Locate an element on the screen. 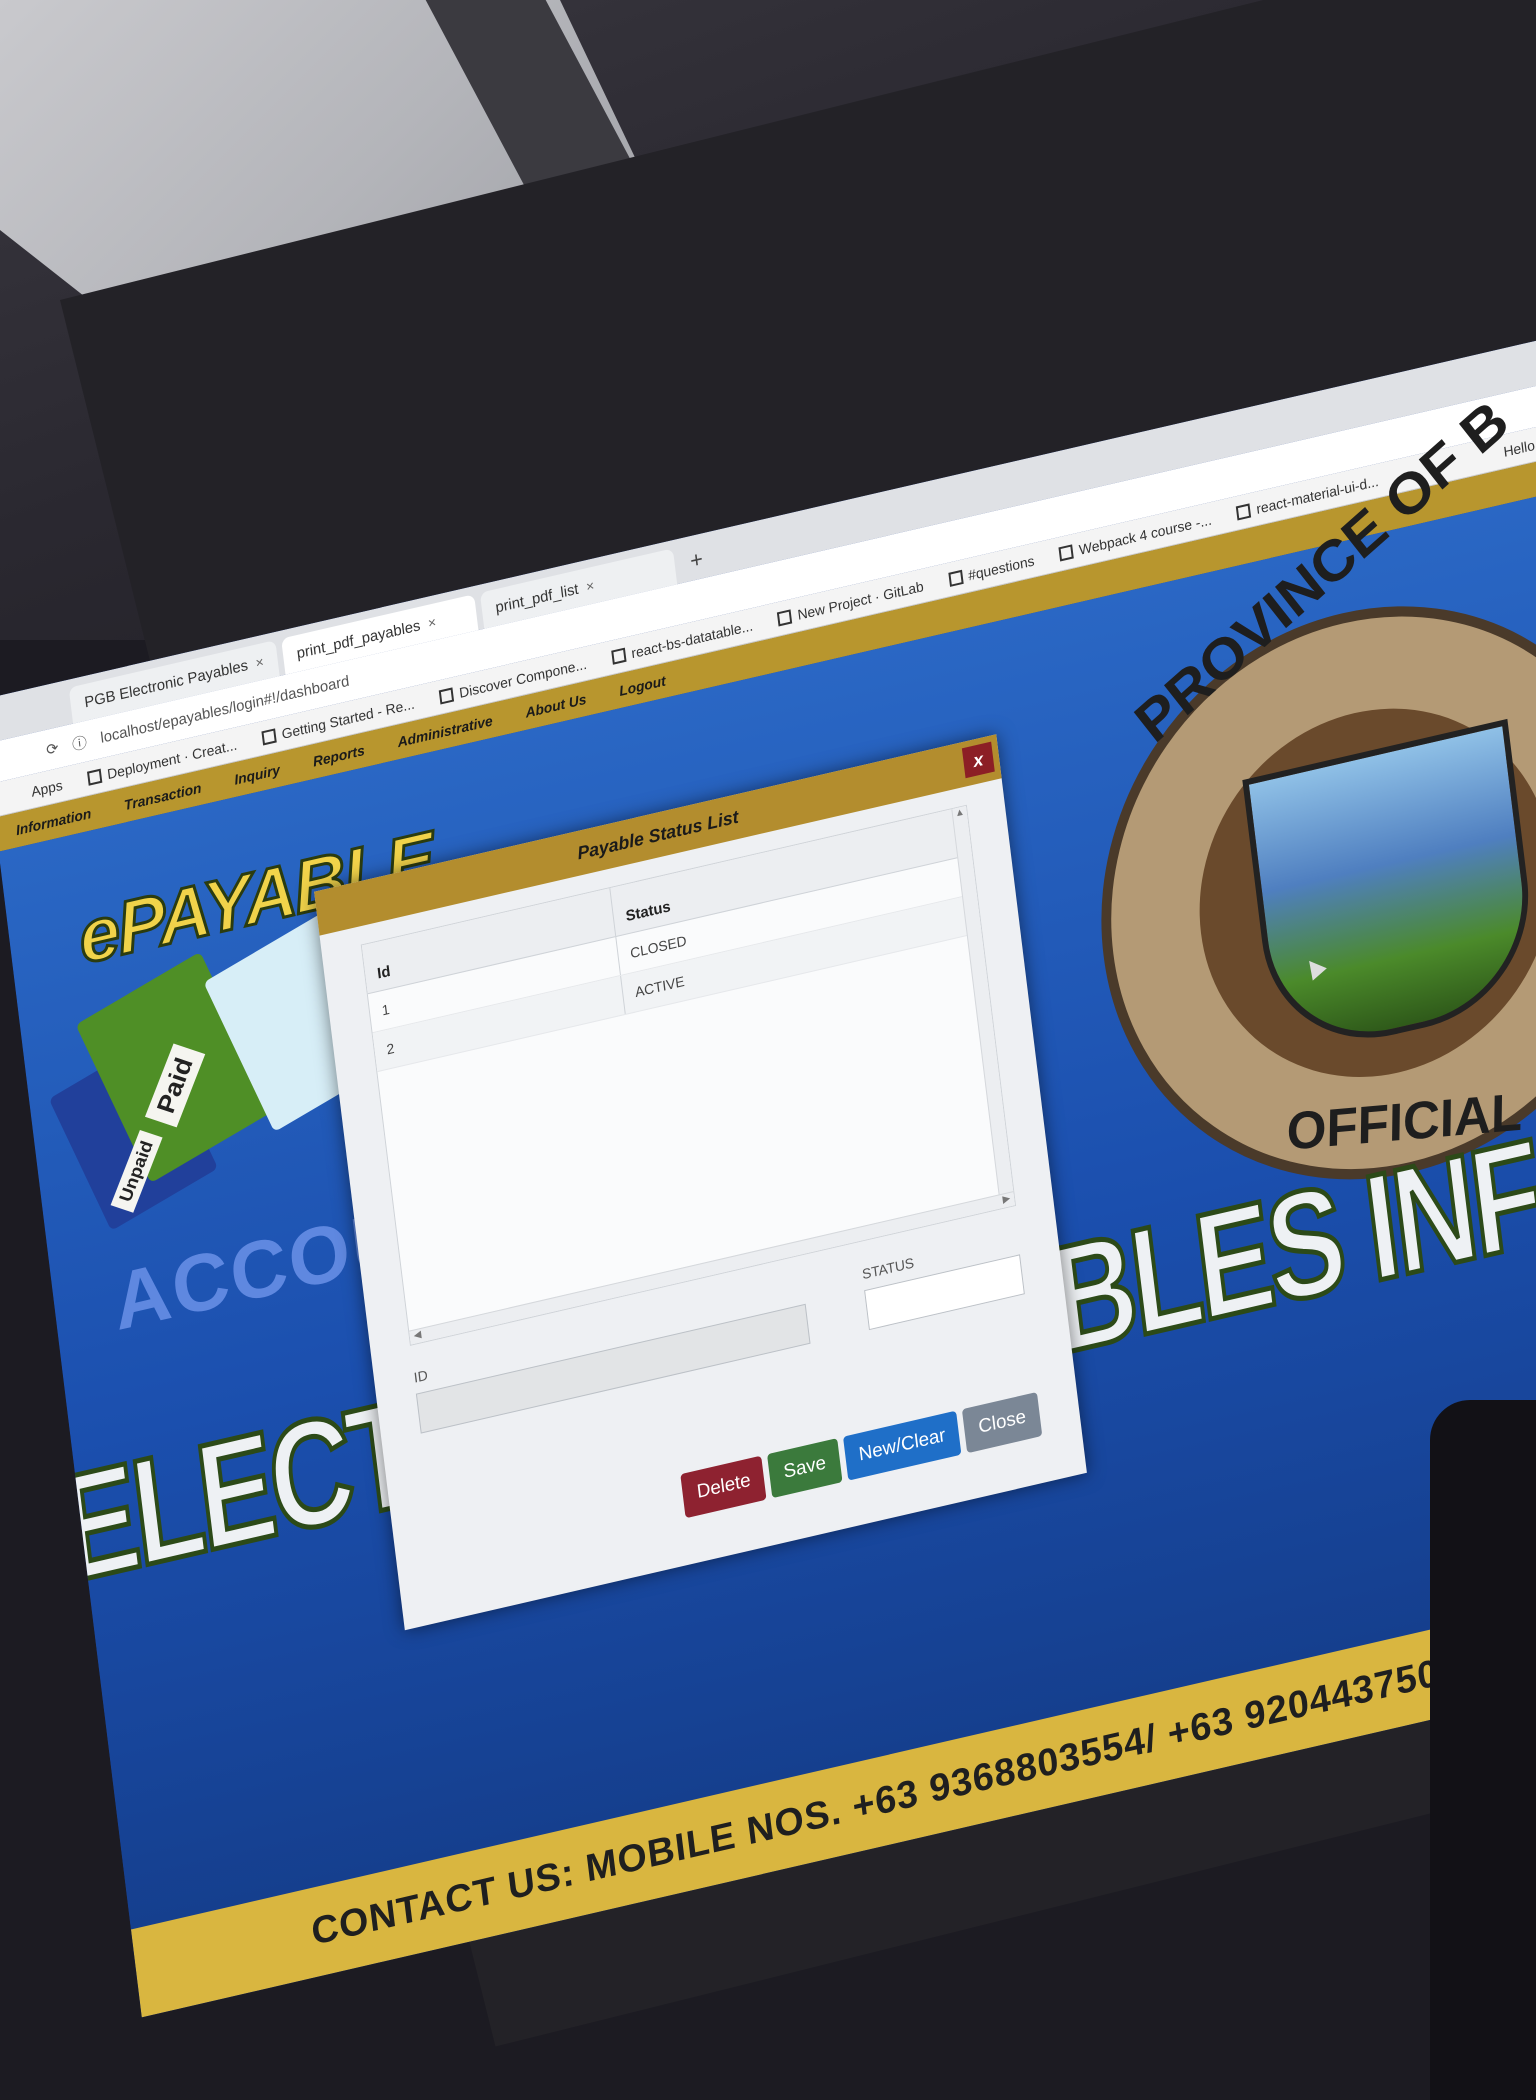 The height and width of the screenshot is (2100, 1536). nav-inquiry: Inquiry is located at coordinates (256, 774).